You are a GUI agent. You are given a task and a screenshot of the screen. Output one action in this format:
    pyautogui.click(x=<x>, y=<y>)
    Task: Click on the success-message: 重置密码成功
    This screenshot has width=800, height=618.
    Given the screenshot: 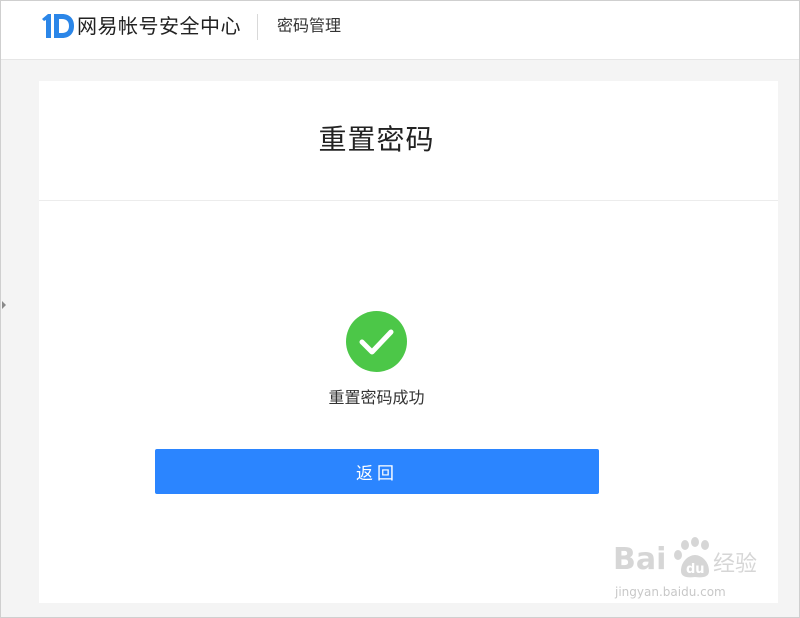 What is the action you would take?
    pyautogui.click(x=376, y=397)
    